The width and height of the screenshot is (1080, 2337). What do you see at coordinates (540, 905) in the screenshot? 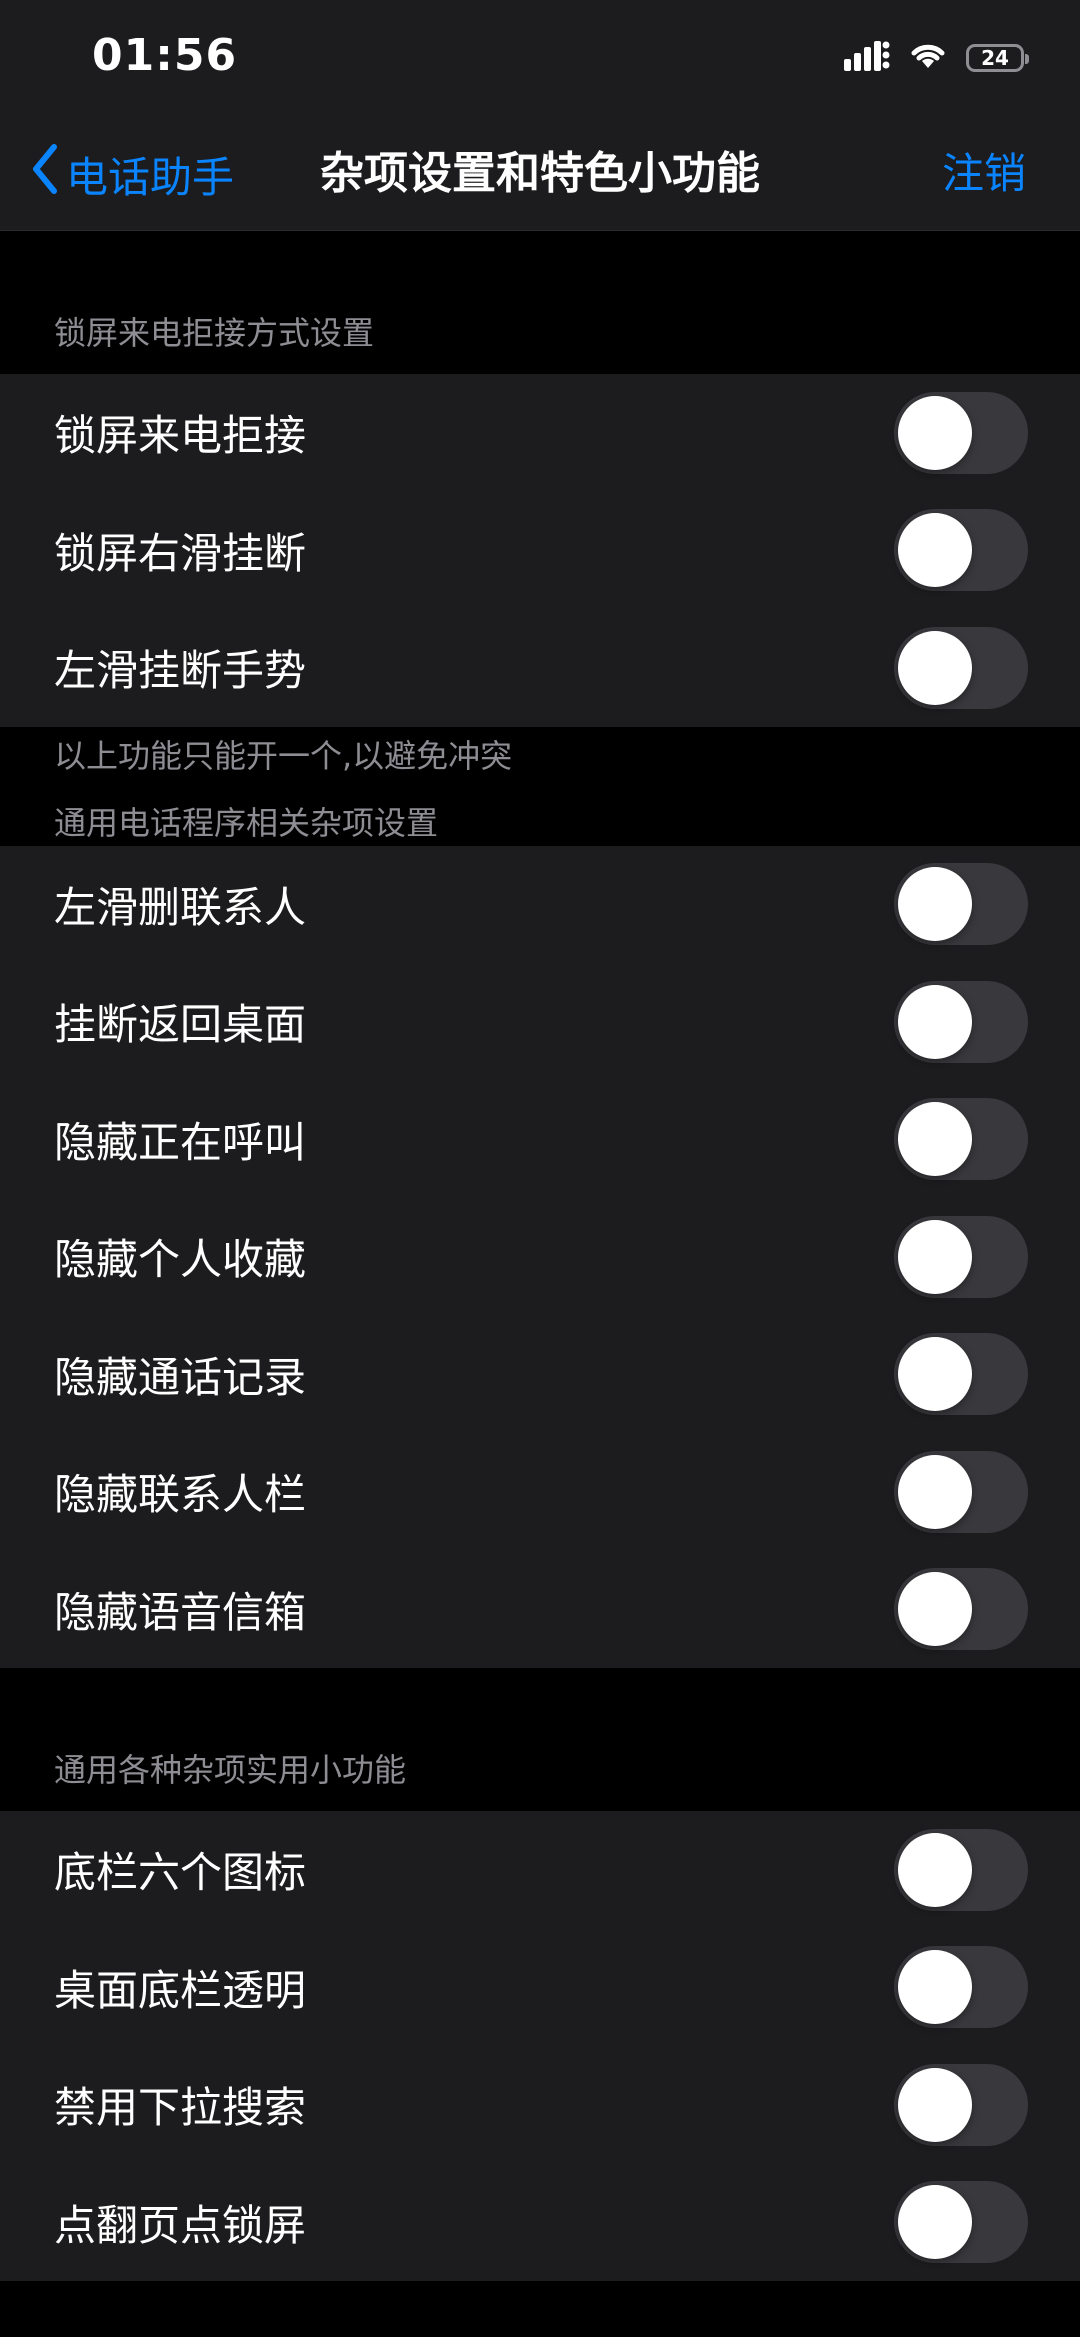
I see `settings-row: 左滑删联系人` at bounding box center [540, 905].